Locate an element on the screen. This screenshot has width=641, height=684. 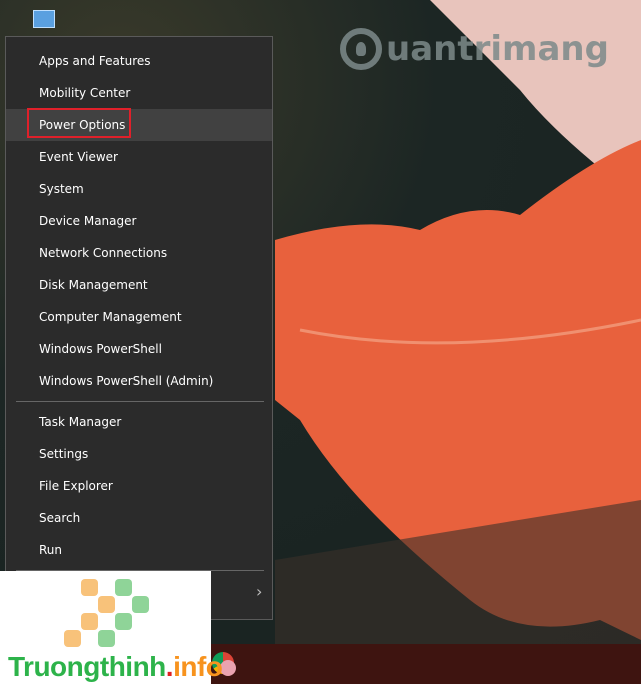
menu-item-system: System is located at coordinates (139, 189).